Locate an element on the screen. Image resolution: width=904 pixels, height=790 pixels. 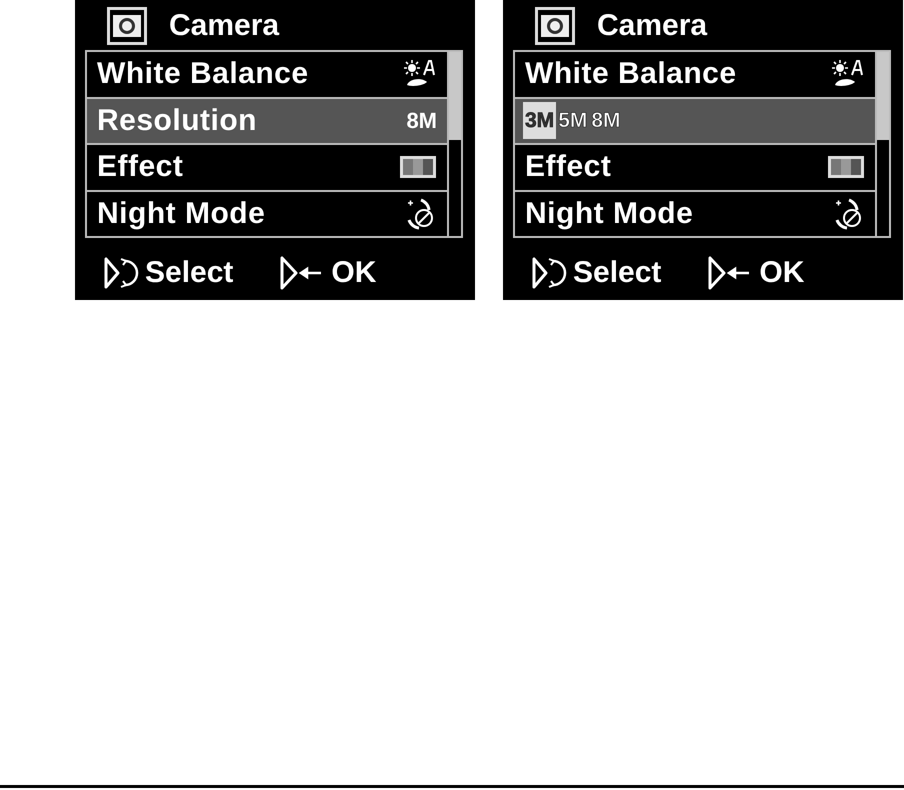
resolution-option: 5M is located at coordinates (573, 121).